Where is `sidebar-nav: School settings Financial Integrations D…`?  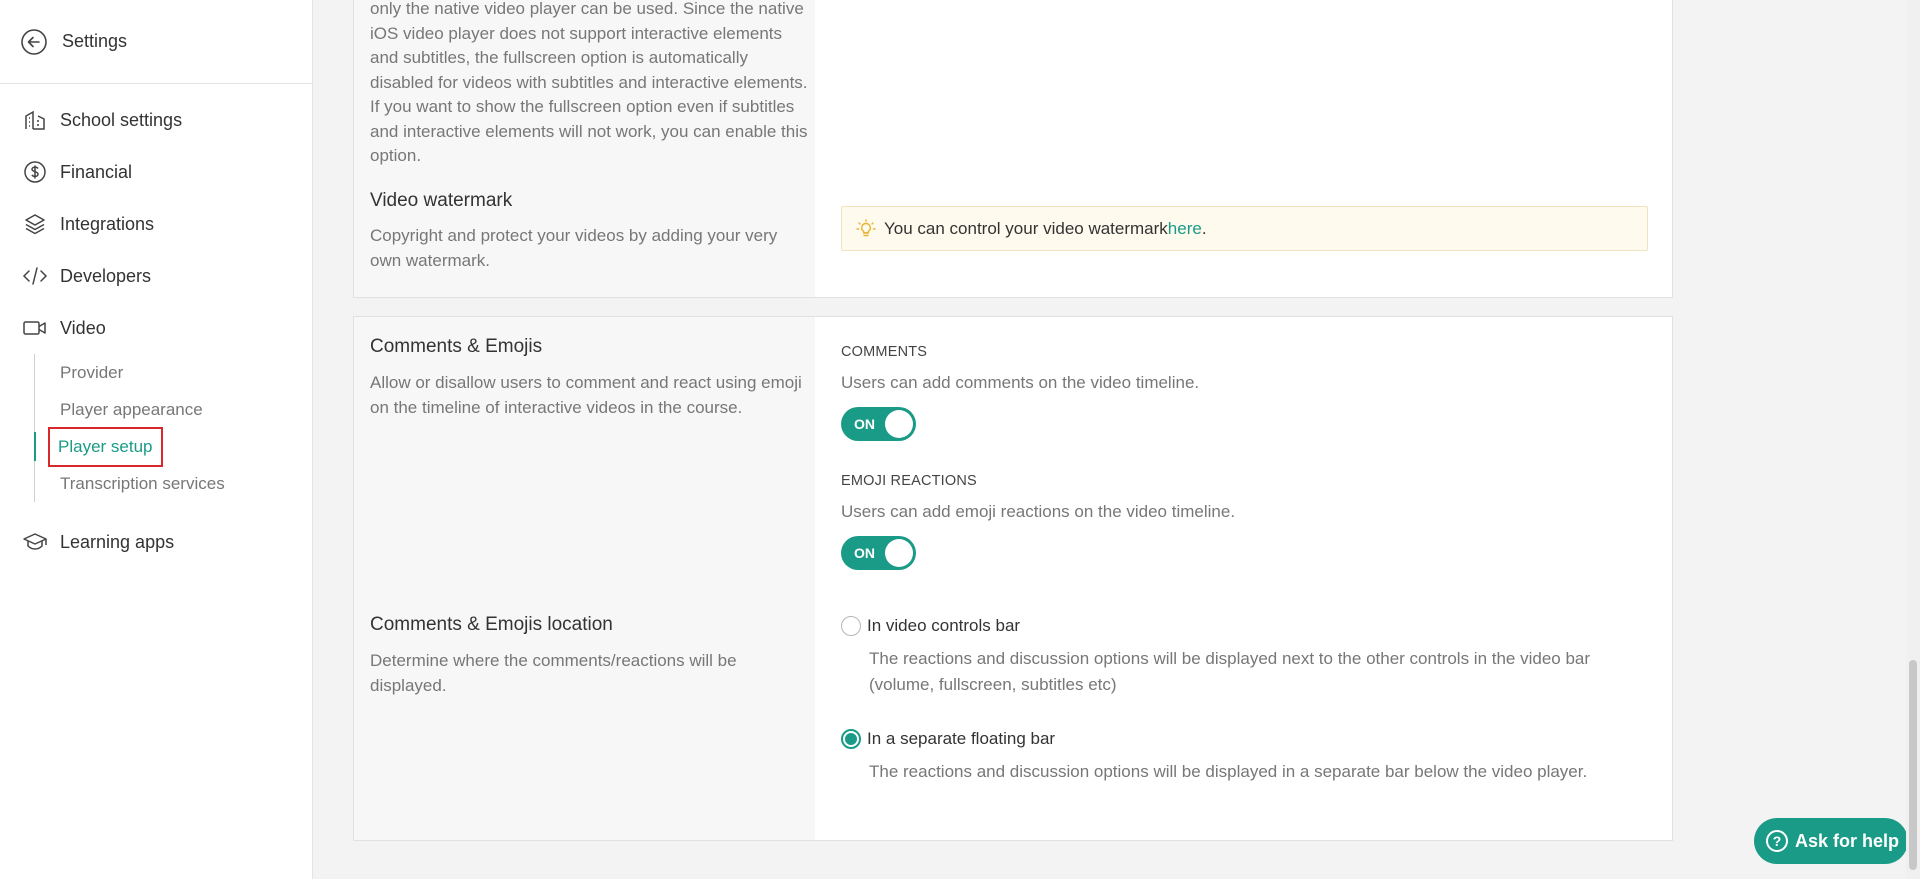 sidebar-nav: School settings Financial Integrations D… is located at coordinates (156, 219).